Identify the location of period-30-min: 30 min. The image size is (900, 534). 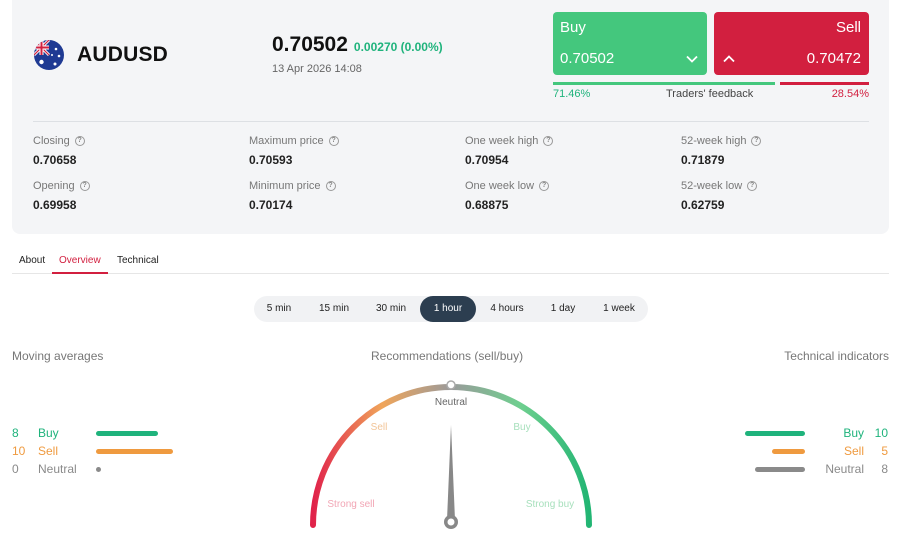
(391, 309).